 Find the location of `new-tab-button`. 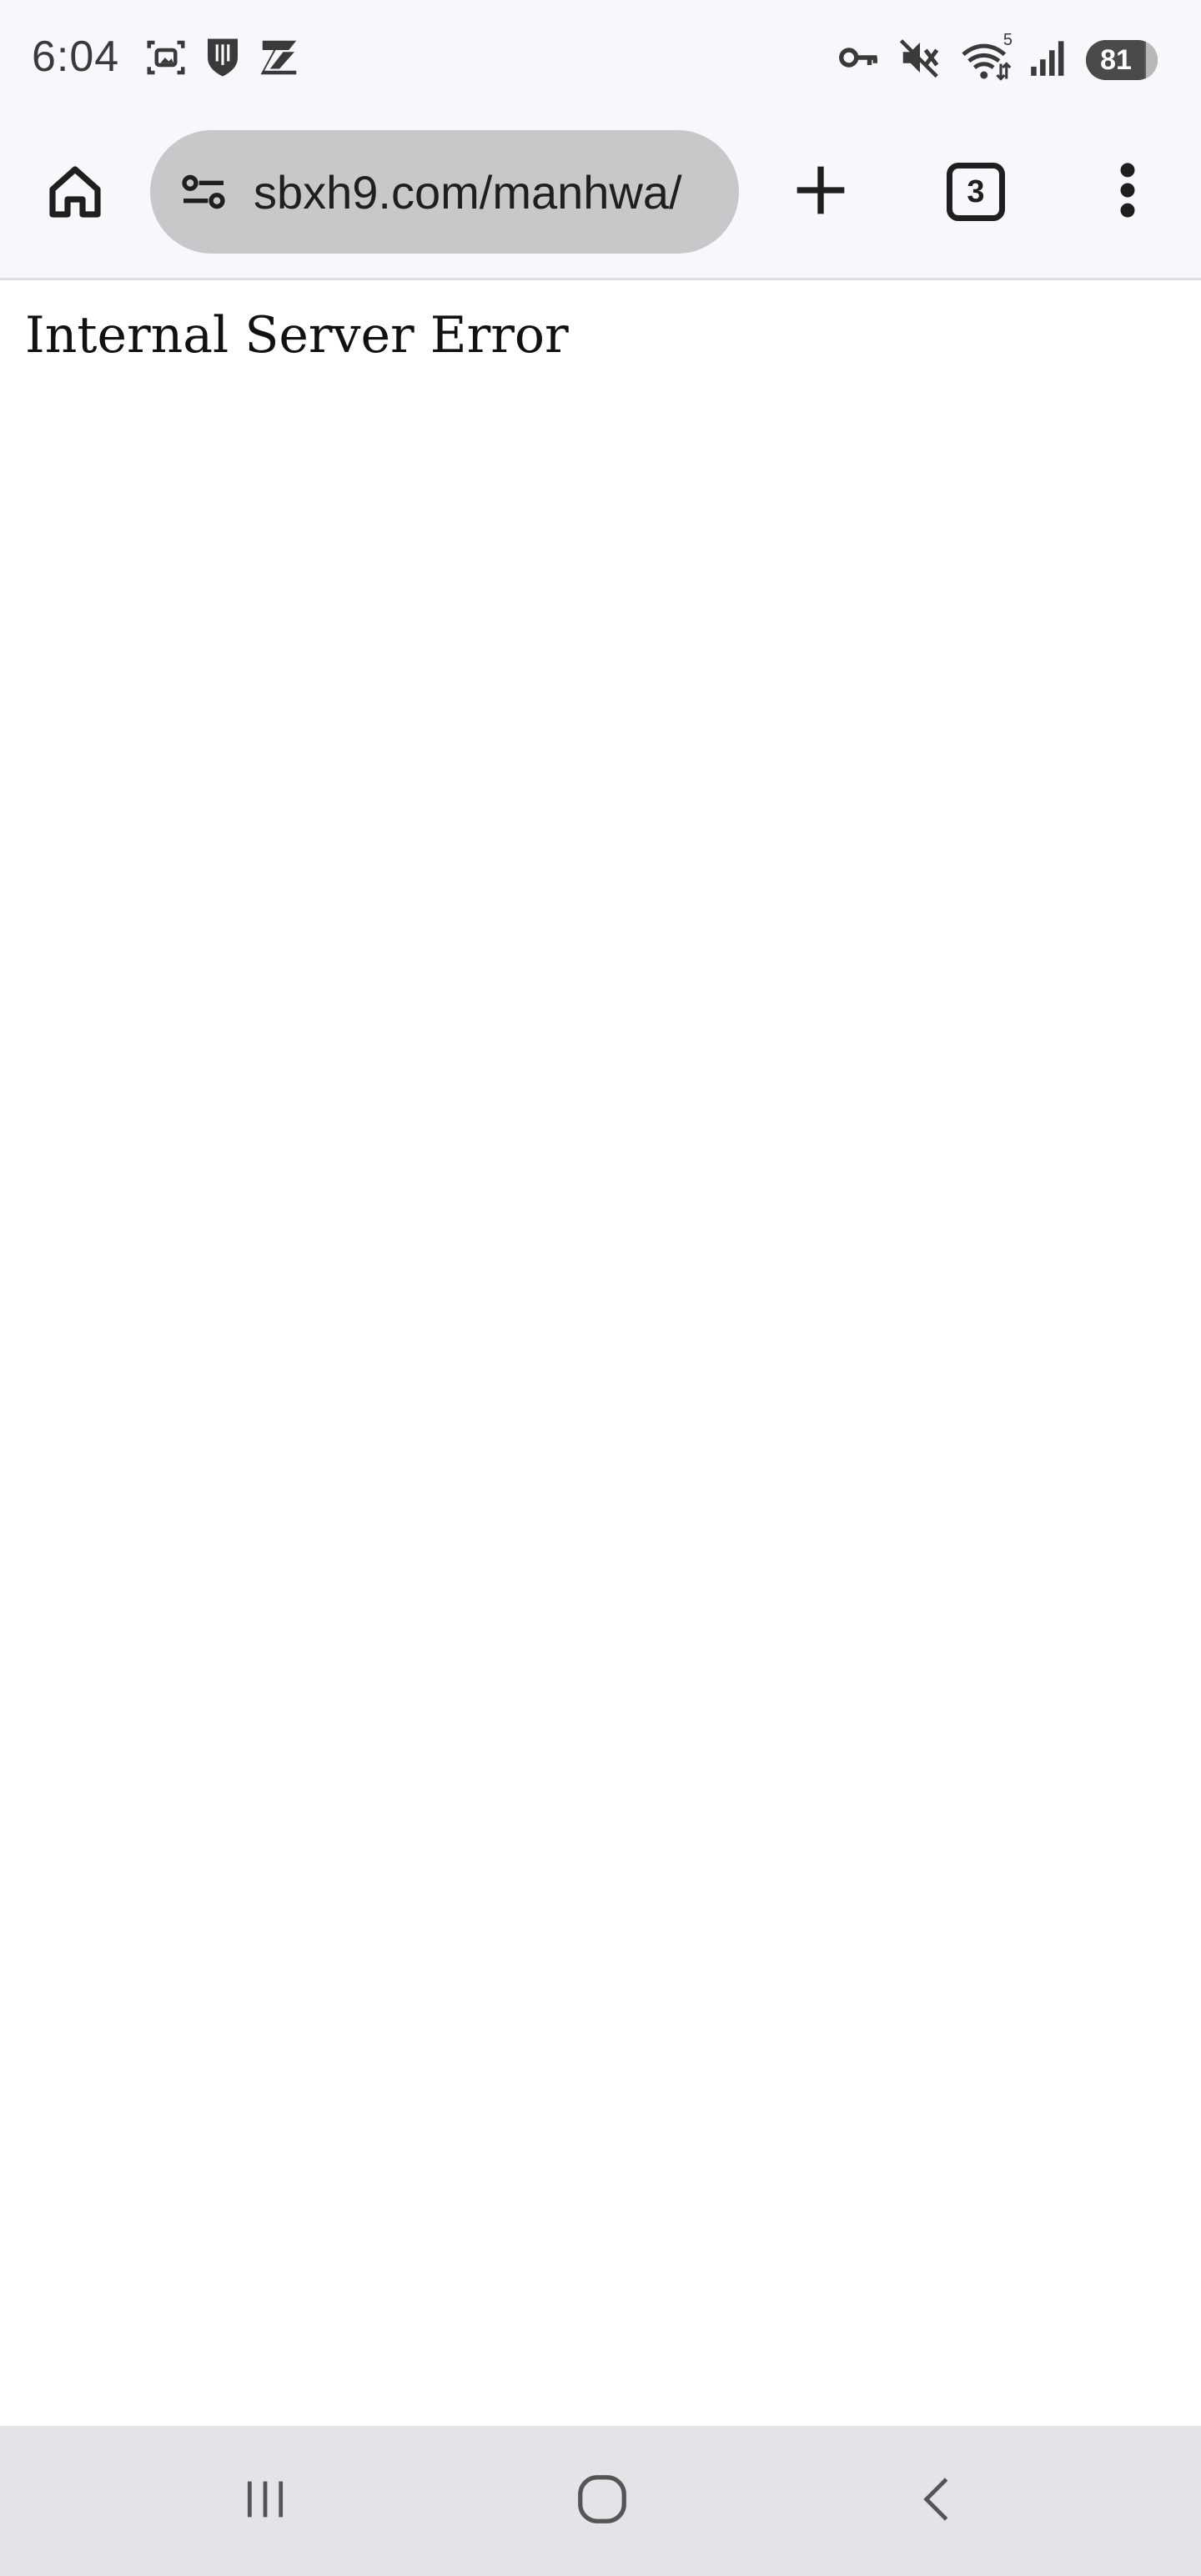

new-tab-button is located at coordinates (821, 192).